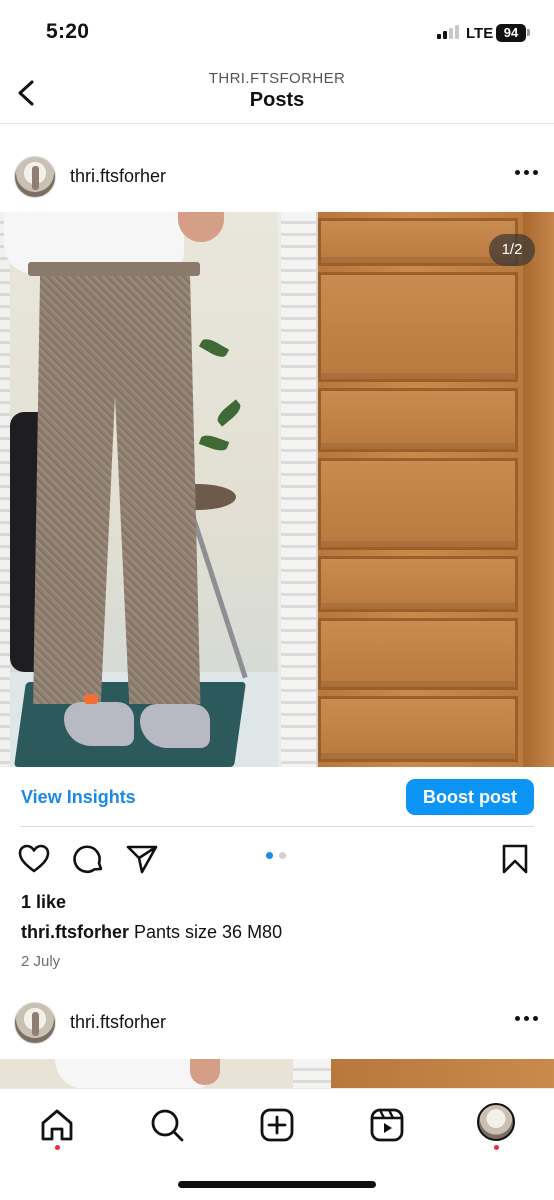  I want to click on bookmark-icon, so click(515, 859).